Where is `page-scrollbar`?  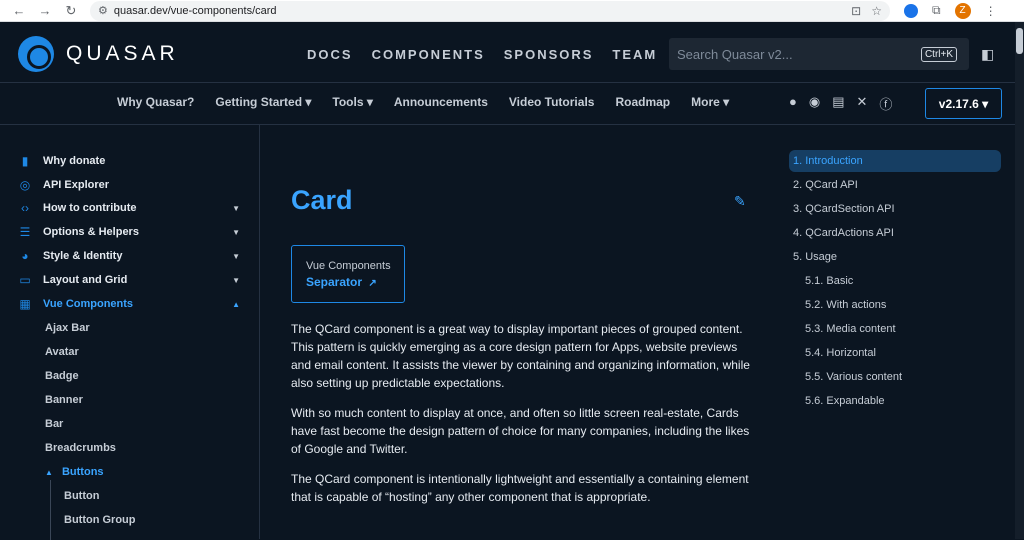
page-scrollbar is located at coordinates (1019, 280).